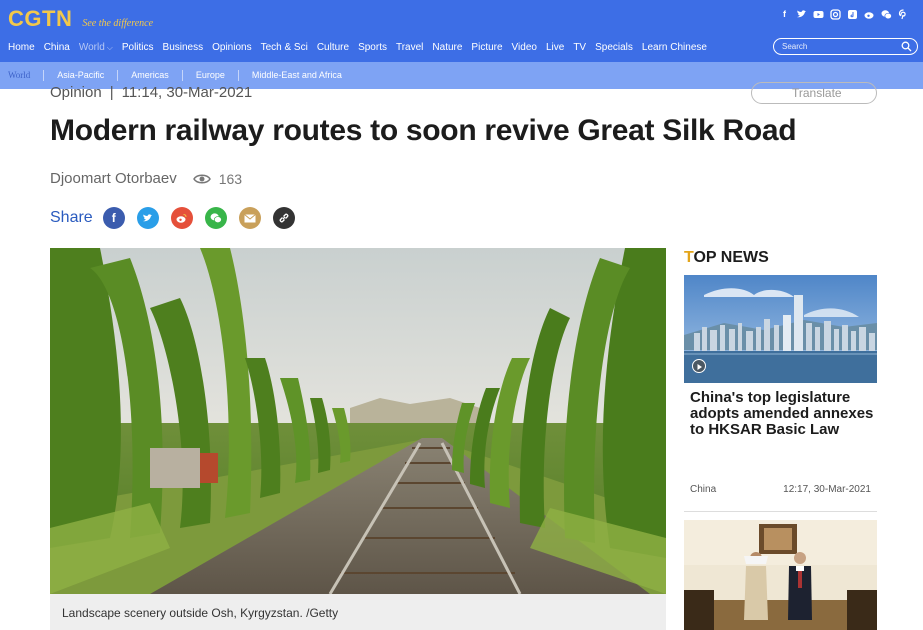  I want to click on nav-item-sports: Sports, so click(372, 47).